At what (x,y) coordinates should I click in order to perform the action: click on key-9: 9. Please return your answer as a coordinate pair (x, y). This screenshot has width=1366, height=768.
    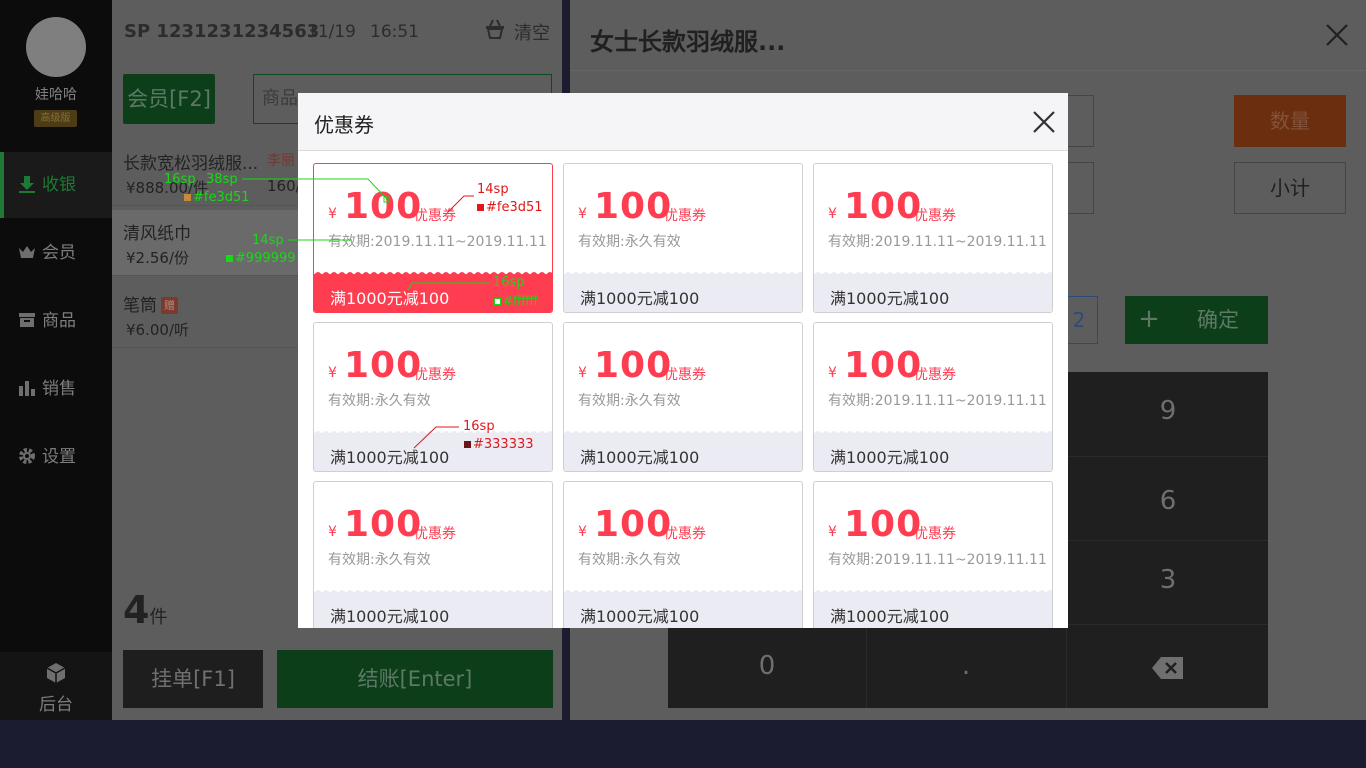
    Looking at the image, I should click on (1168, 411).